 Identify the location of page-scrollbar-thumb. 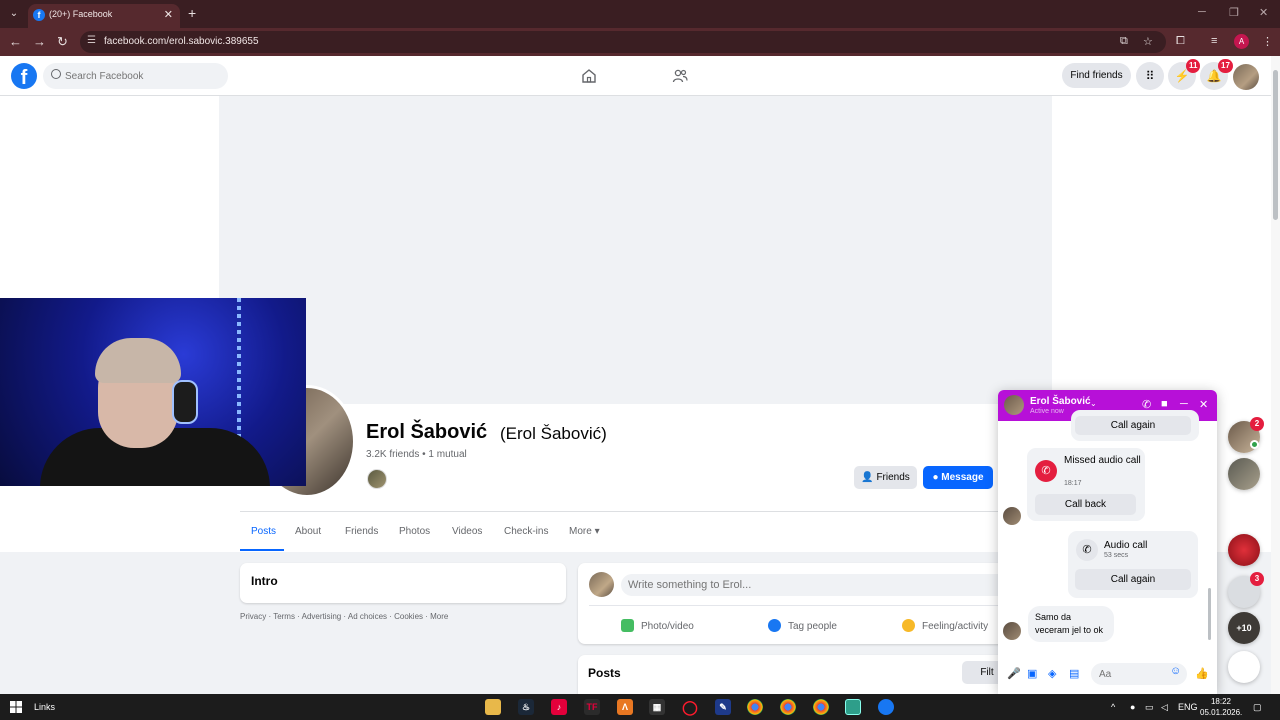
(1275, 145).